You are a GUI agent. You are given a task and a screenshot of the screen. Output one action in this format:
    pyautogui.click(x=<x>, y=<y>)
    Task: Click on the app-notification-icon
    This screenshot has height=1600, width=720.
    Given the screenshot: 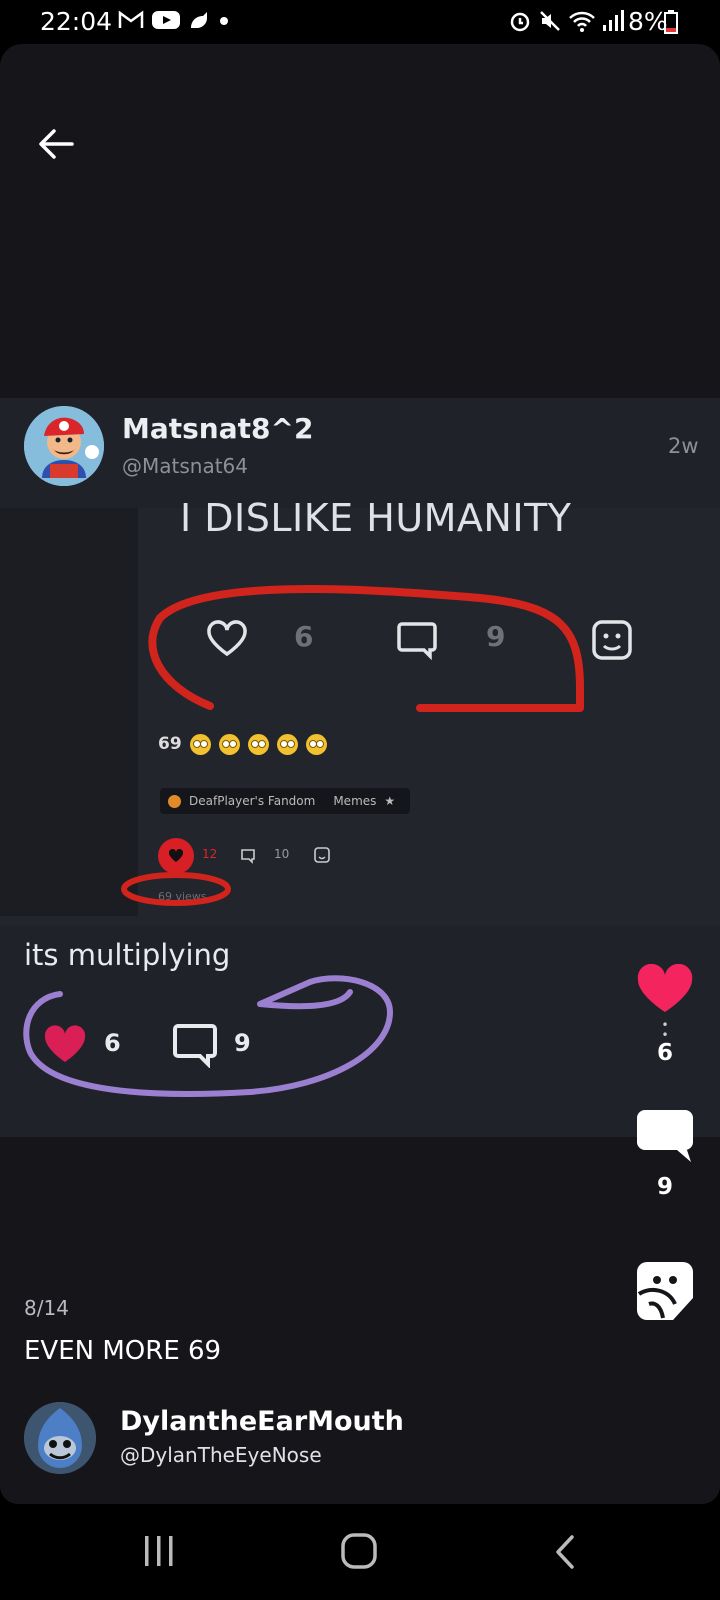 What is the action you would take?
    pyautogui.click(x=199, y=20)
    